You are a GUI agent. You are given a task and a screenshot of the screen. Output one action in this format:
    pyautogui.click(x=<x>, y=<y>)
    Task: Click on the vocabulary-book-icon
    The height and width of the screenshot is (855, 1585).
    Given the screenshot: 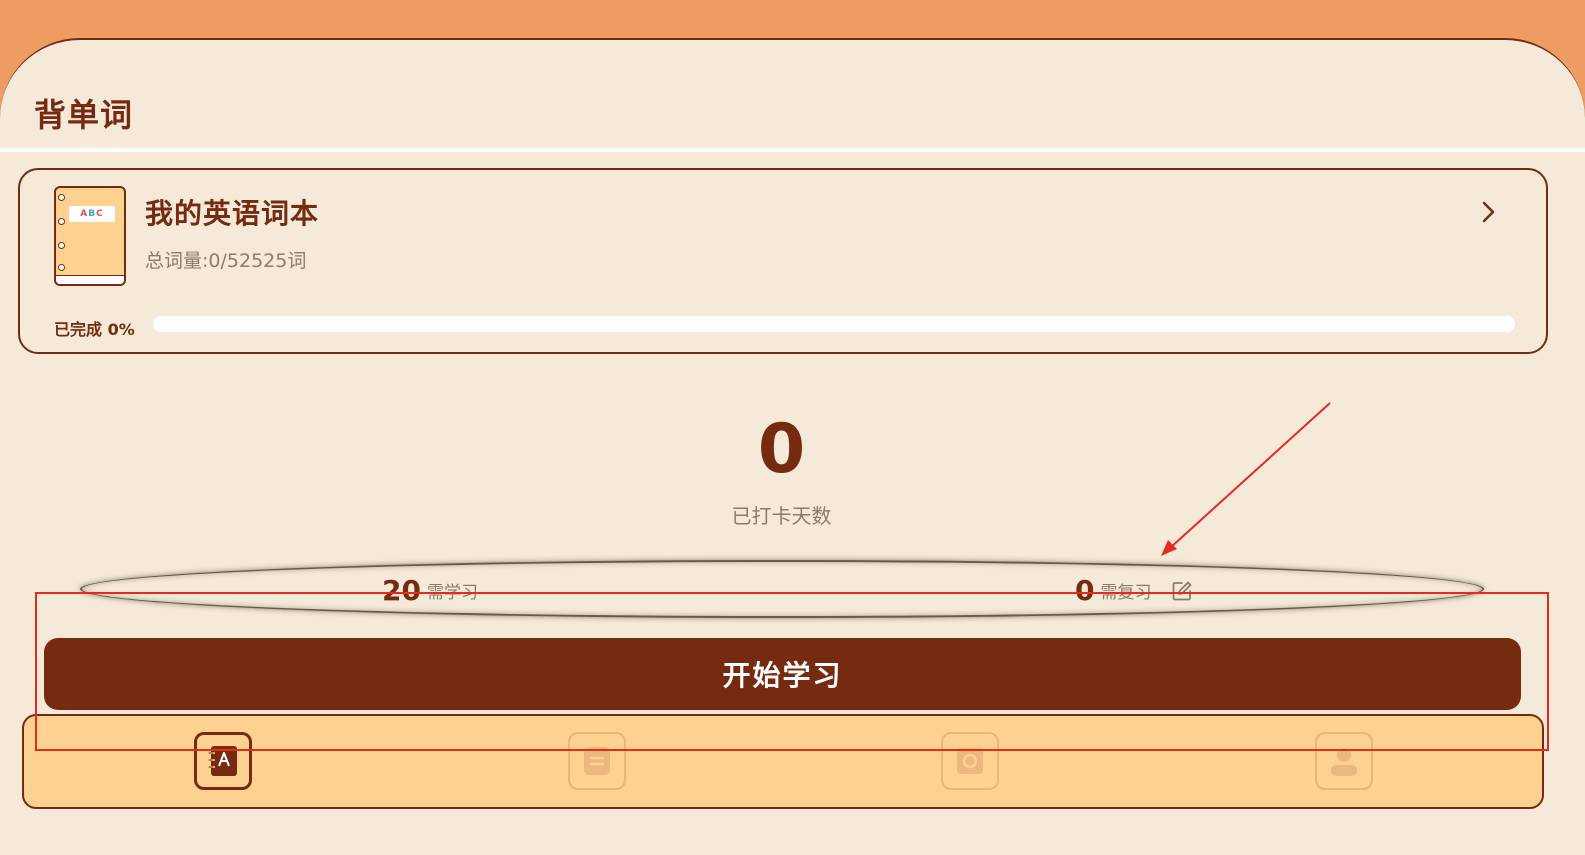 What is the action you would take?
    pyautogui.click(x=222, y=761)
    